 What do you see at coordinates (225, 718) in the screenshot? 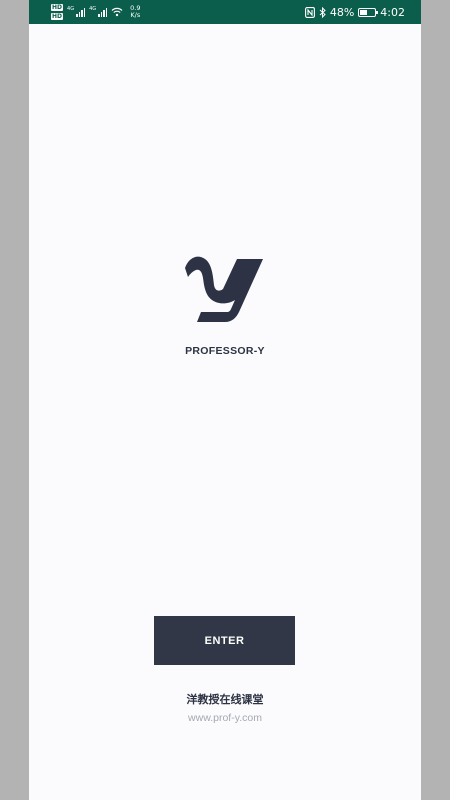
I see `website-url: www.prof-y.com` at bounding box center [225, 718].